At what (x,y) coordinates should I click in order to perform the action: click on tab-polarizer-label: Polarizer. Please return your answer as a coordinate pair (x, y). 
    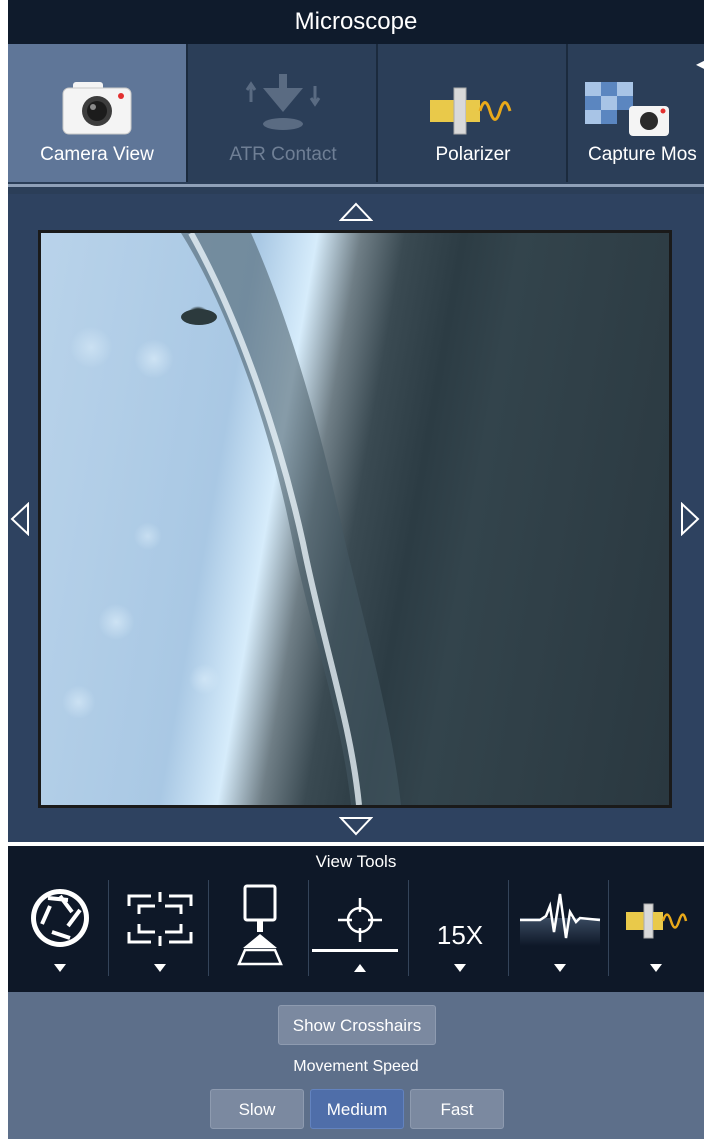
    Looking at the image, I should click on (473, 154).